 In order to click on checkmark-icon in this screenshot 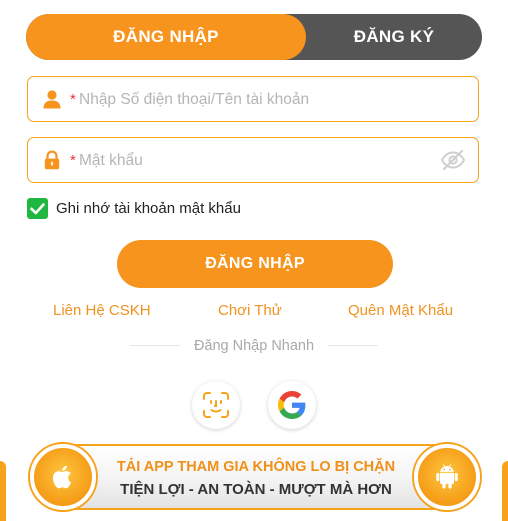, I will do `click(37, 209)`.